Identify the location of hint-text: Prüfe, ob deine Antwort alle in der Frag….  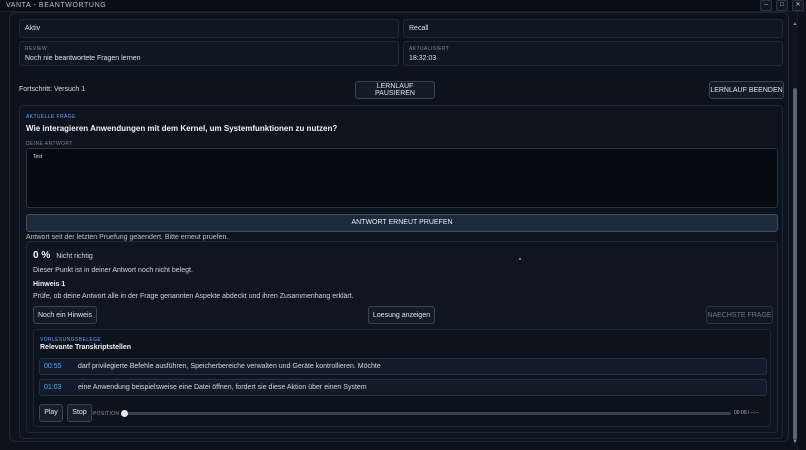
(193, 296).